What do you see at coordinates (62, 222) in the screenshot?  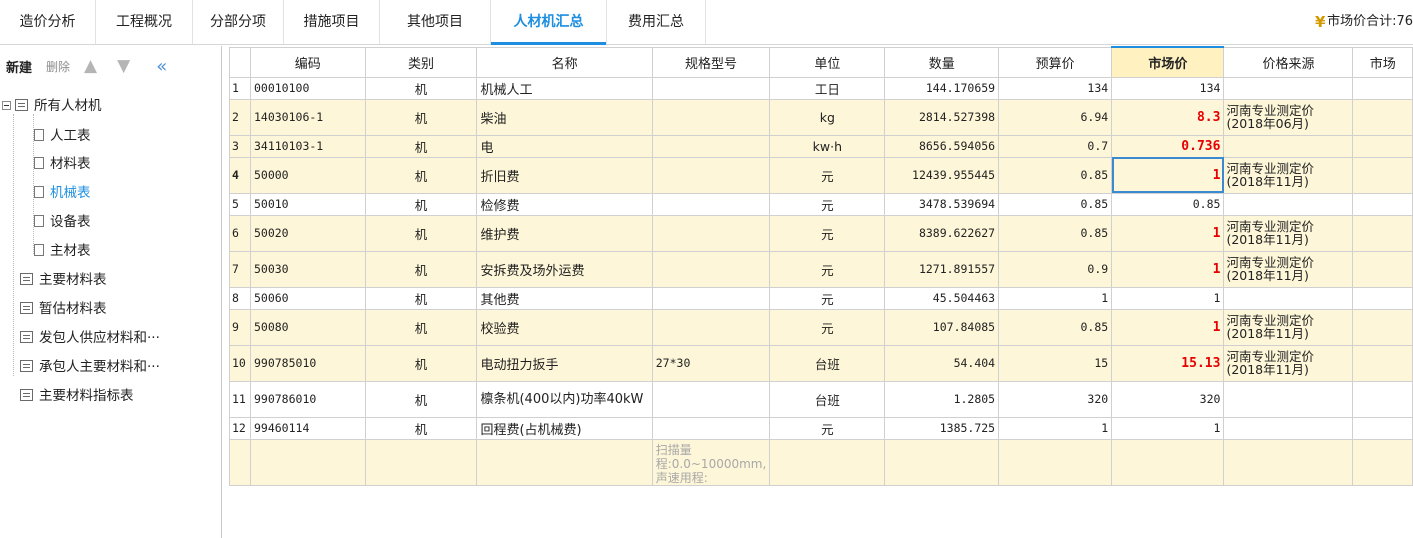 I see `tree-node-equipment: 设备表` at bounding box center [62, 222].